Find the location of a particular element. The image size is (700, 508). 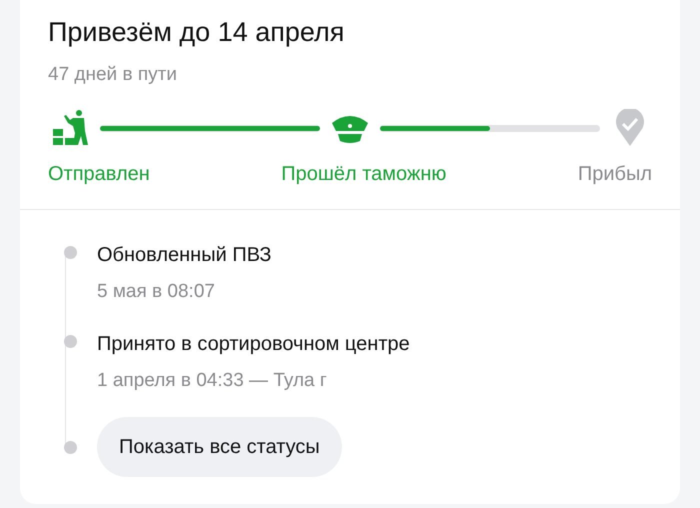

event-detail: 5 мая в 08:07 is located at coordinates (156, 292).